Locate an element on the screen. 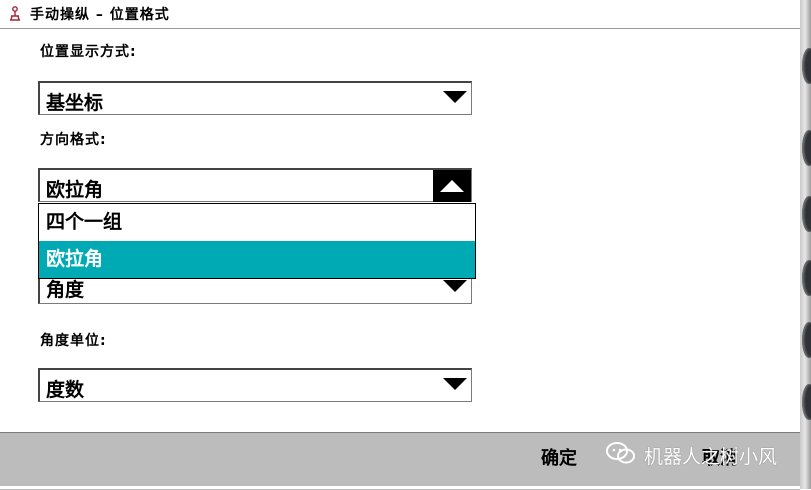 This screenshot has width=811, height=490. watermark-text: 机器人之树小风 is located at coordinates (711, 456).